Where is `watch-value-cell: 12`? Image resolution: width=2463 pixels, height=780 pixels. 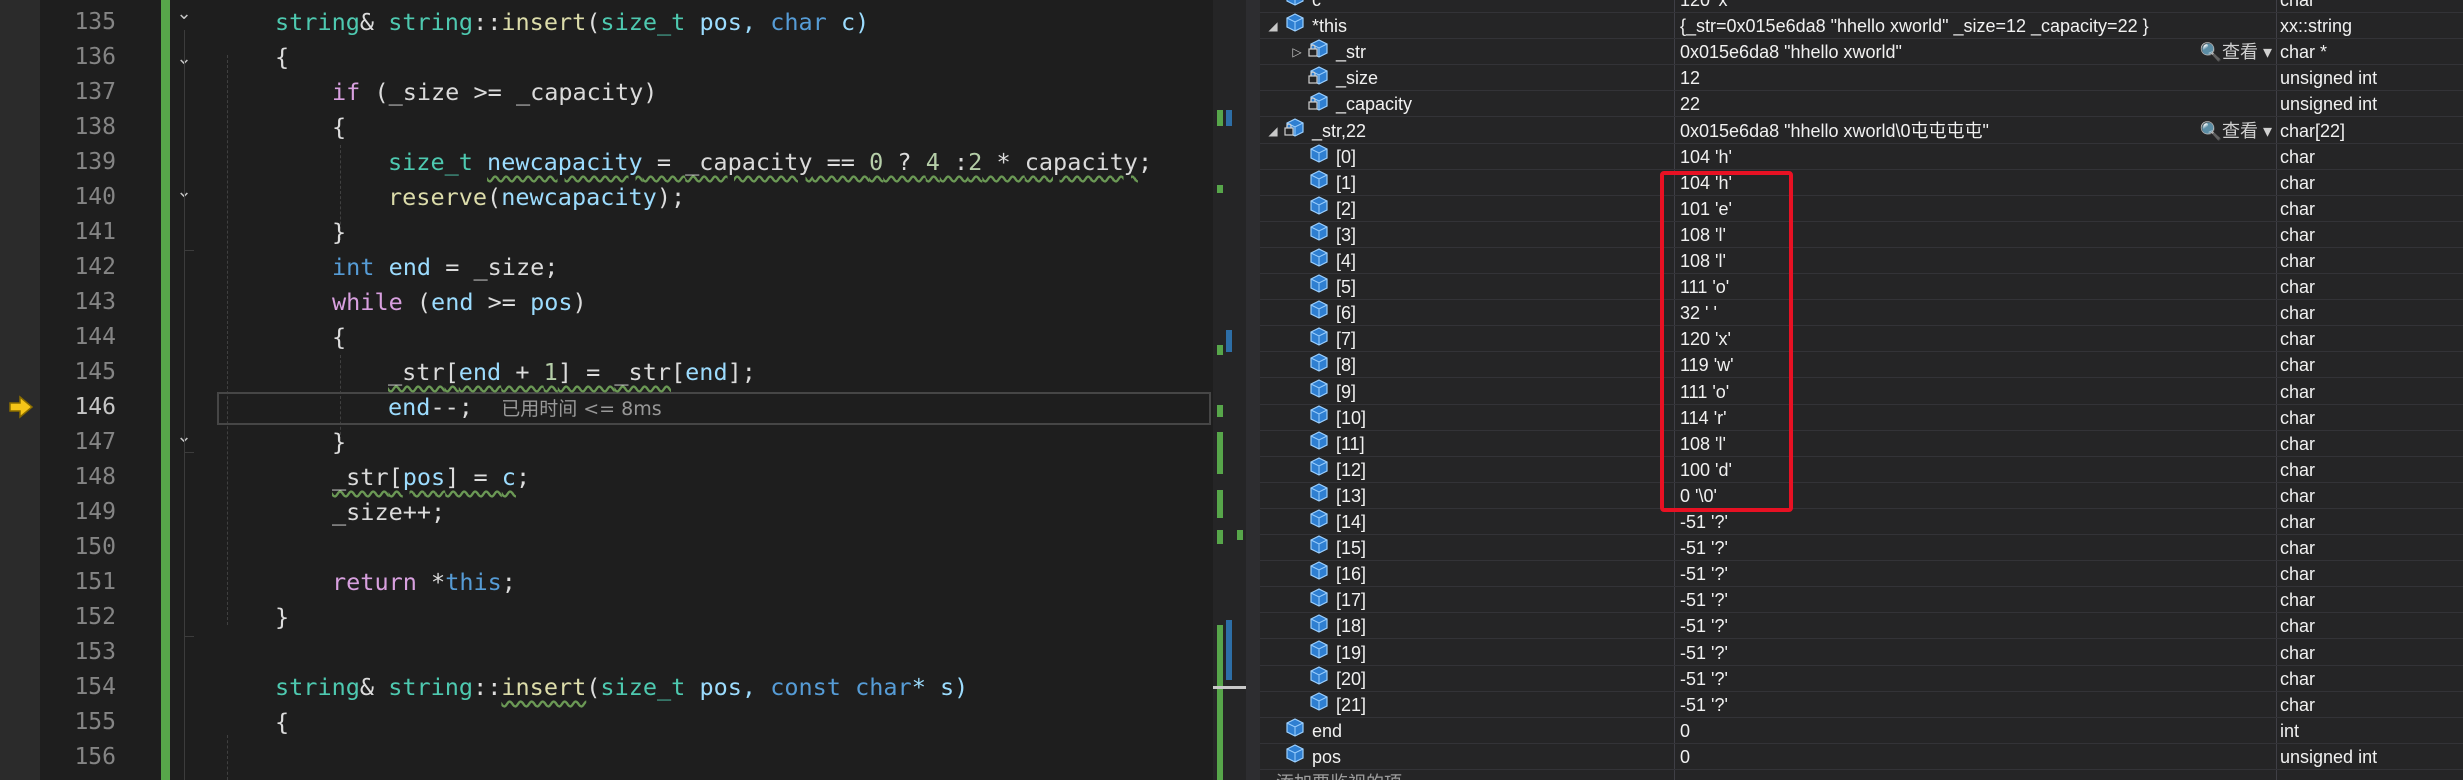
watch-value-cell: 12 is located at coordinates (1980, 78).